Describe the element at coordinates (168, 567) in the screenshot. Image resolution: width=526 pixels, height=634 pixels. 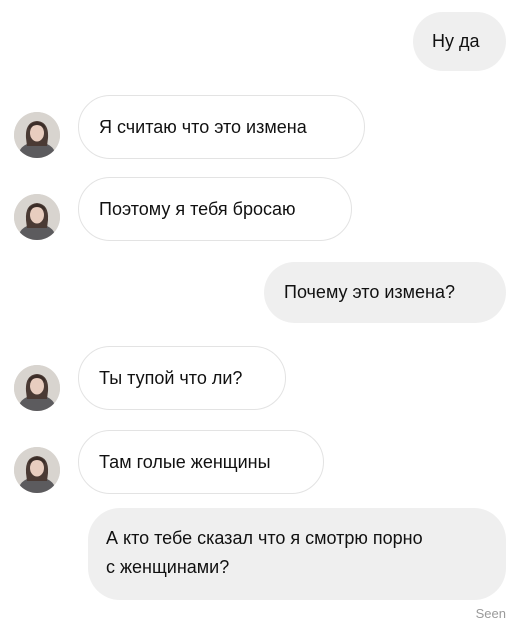
I see `message-text-line: с женщинами?` at that location.